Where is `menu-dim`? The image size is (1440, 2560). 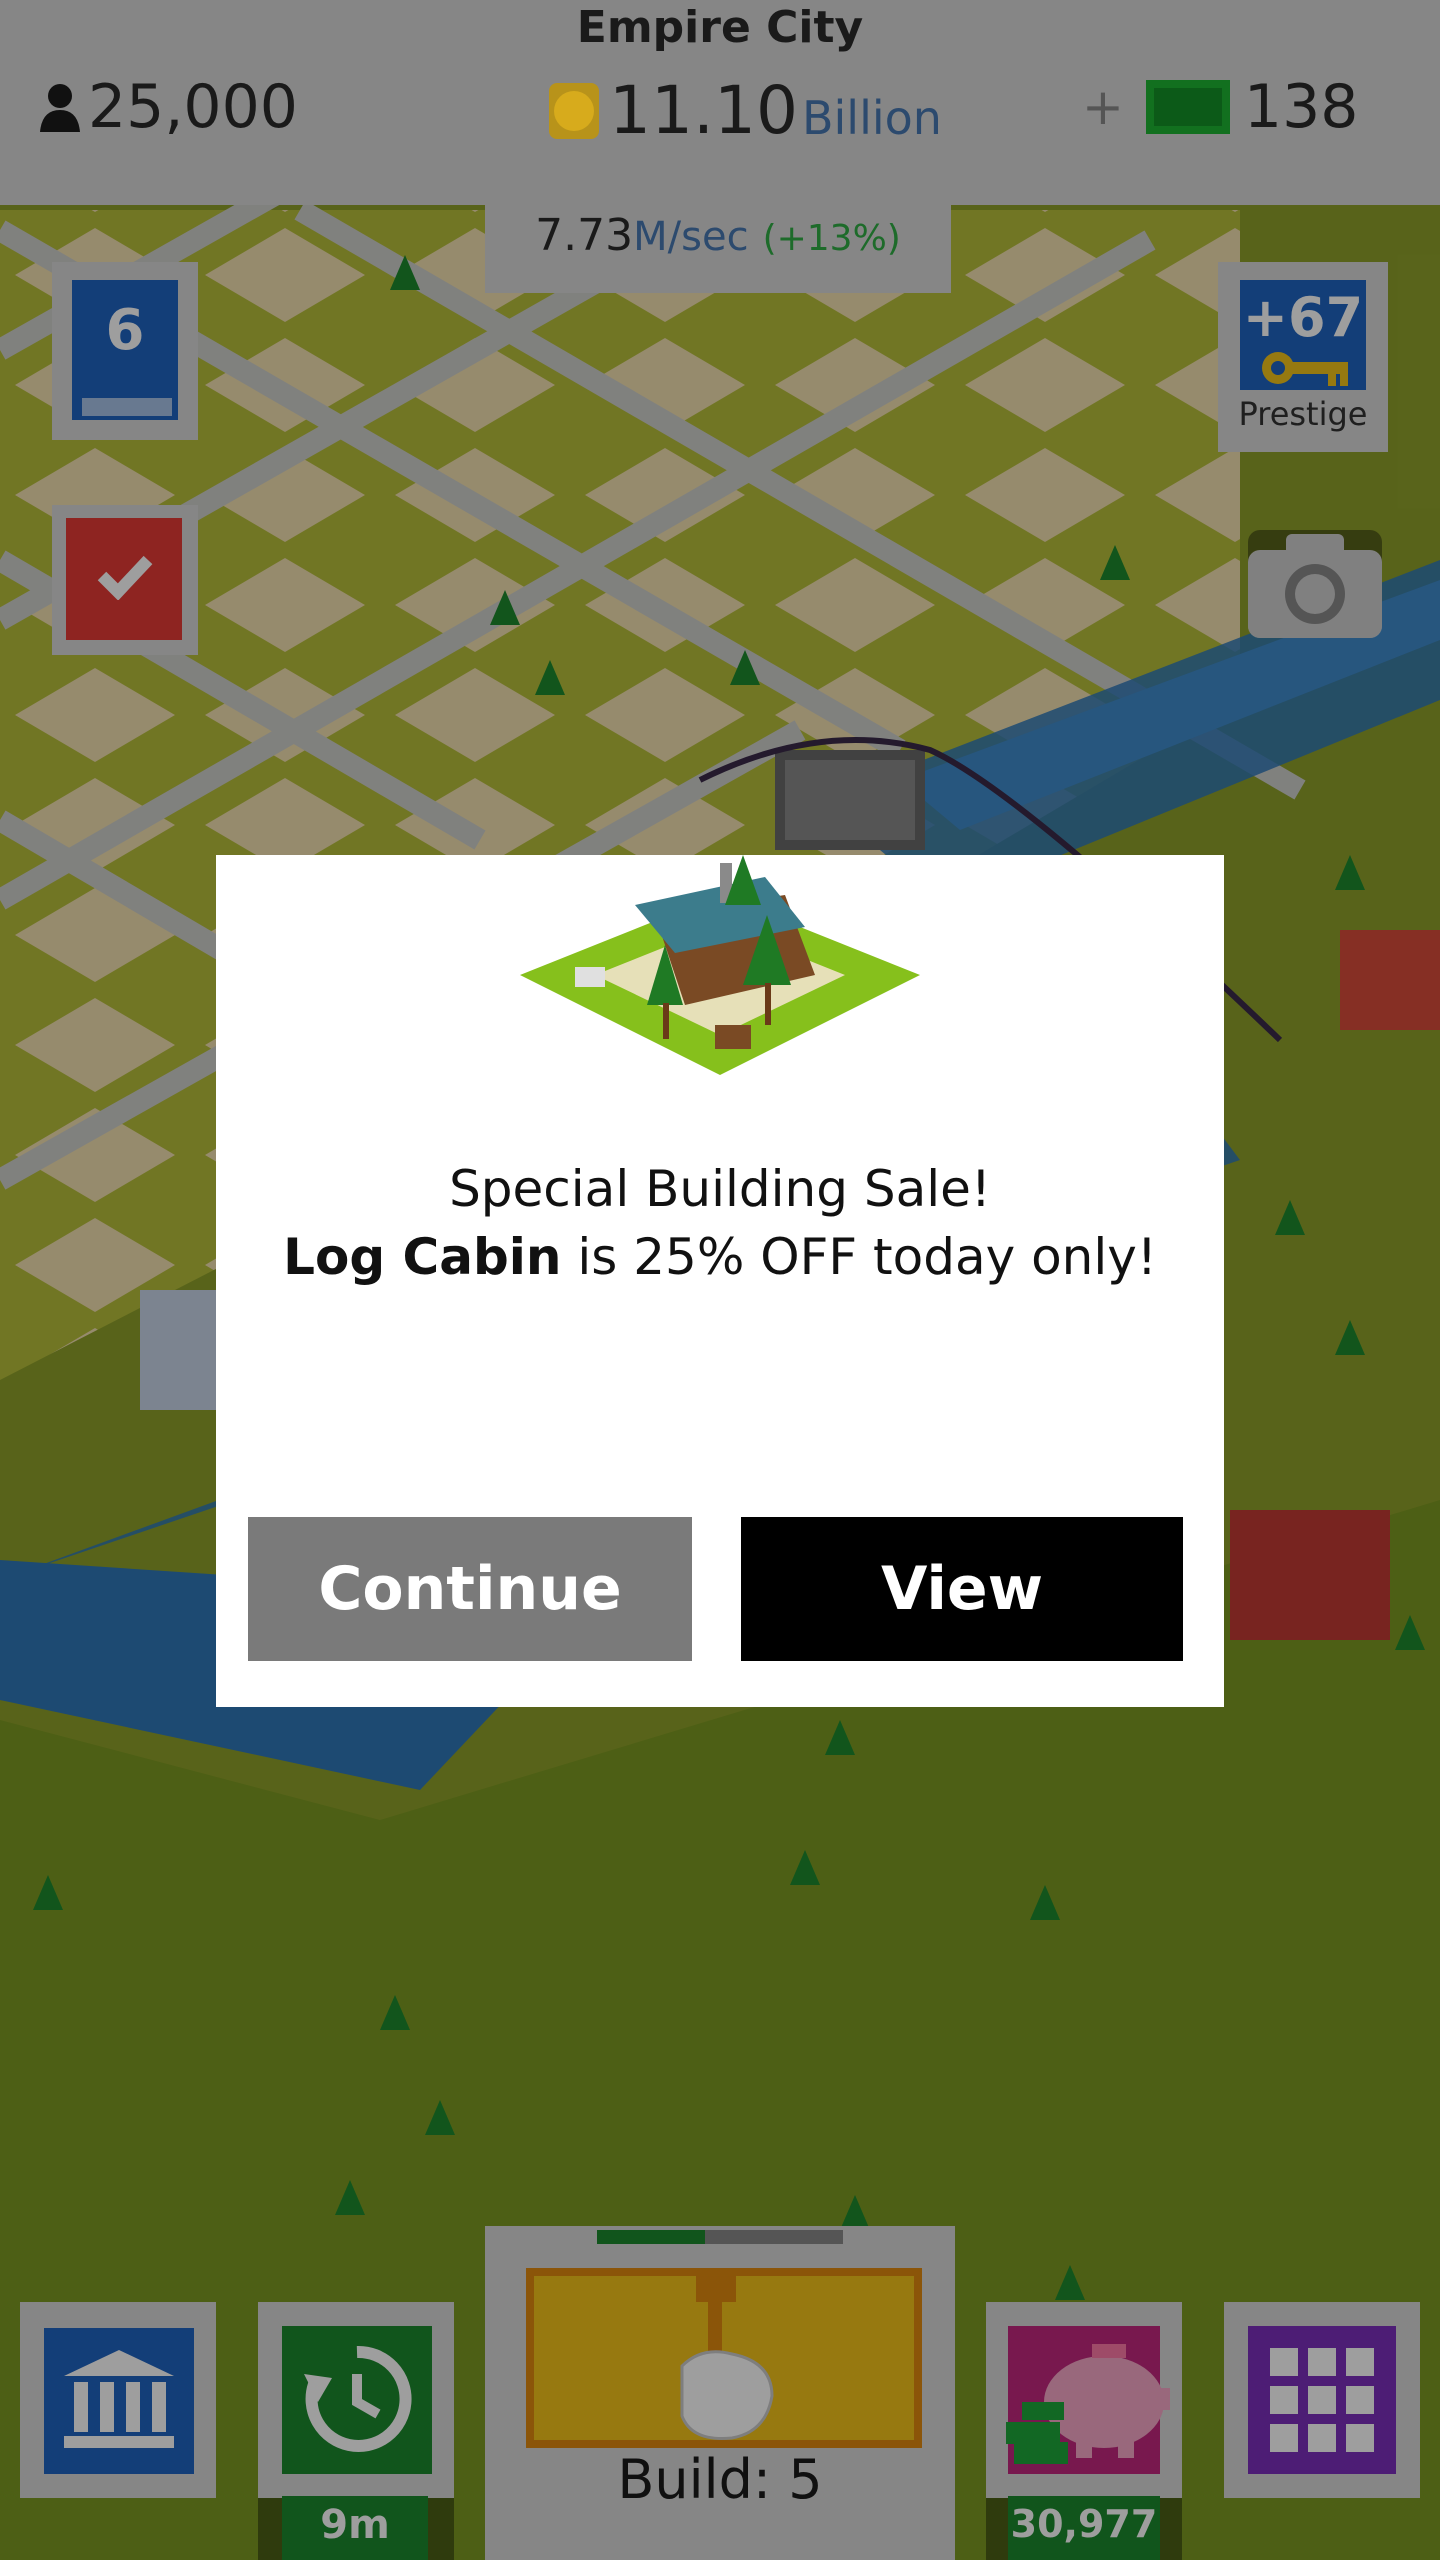
menu-dim is located at coordinates (1322, 2400).